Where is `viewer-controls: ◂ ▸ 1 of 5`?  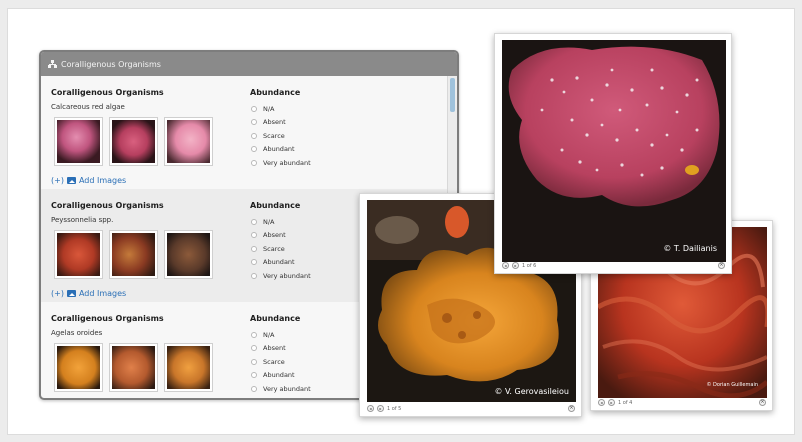
viewer-controls: ◂ ▸ 1 of 5 is located at coordinates (384, 408).